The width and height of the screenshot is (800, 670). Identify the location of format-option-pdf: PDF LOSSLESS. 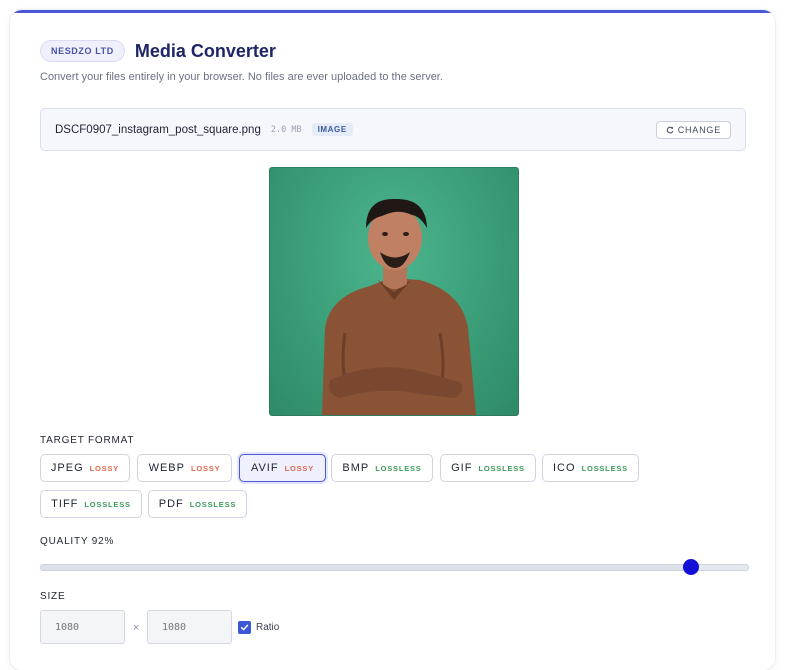
(197, 504).